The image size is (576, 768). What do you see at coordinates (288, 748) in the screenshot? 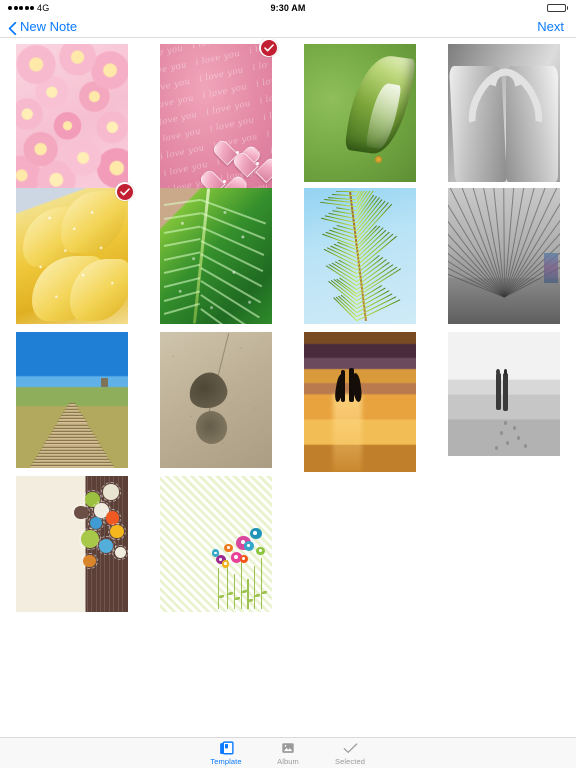
I see `photo-icon` at bounding box center [288, 748].